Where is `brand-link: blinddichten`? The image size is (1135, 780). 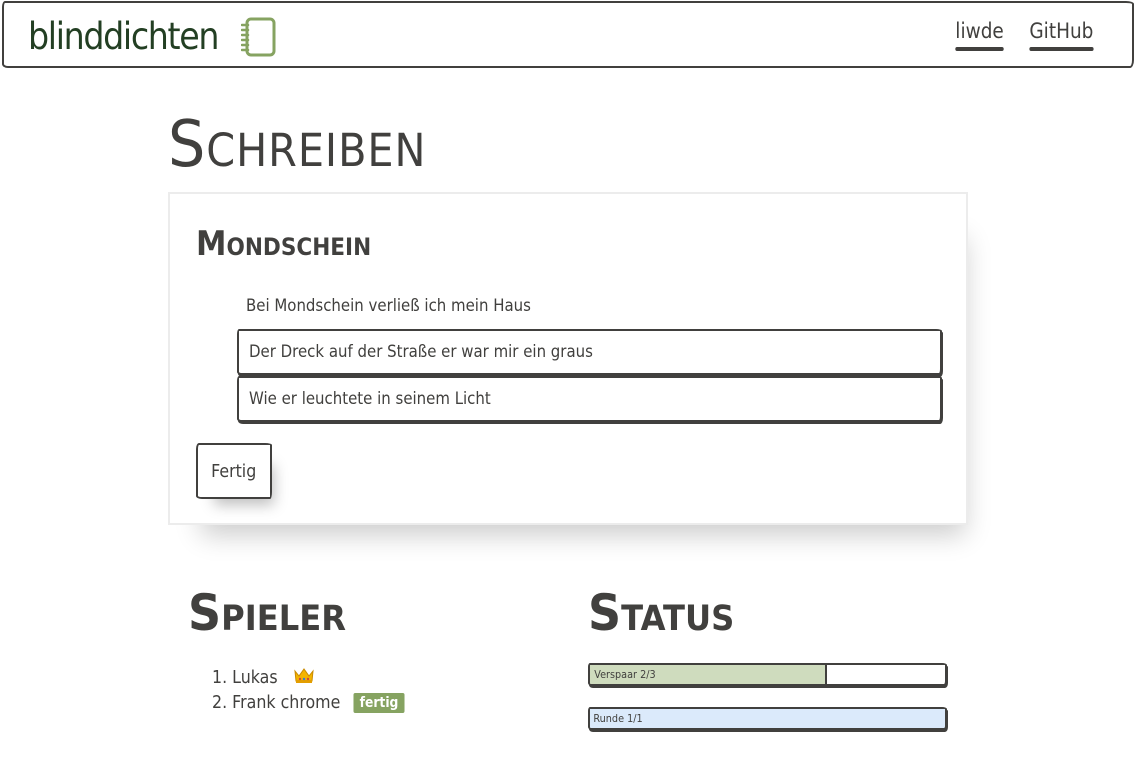
brand-link: blinddichten is located at coordinates (152, 36).